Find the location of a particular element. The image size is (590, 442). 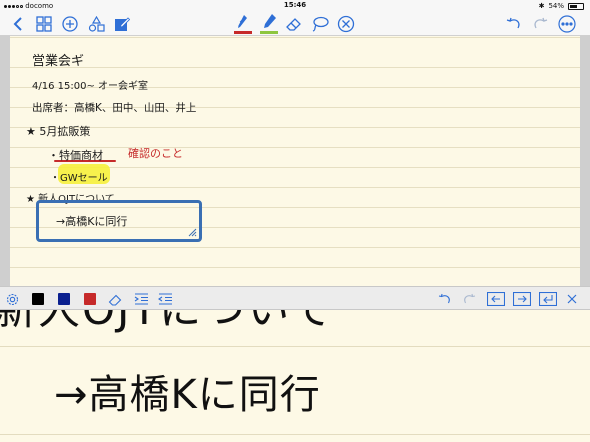

edit-note-icon is located at coordinates (122, 24).